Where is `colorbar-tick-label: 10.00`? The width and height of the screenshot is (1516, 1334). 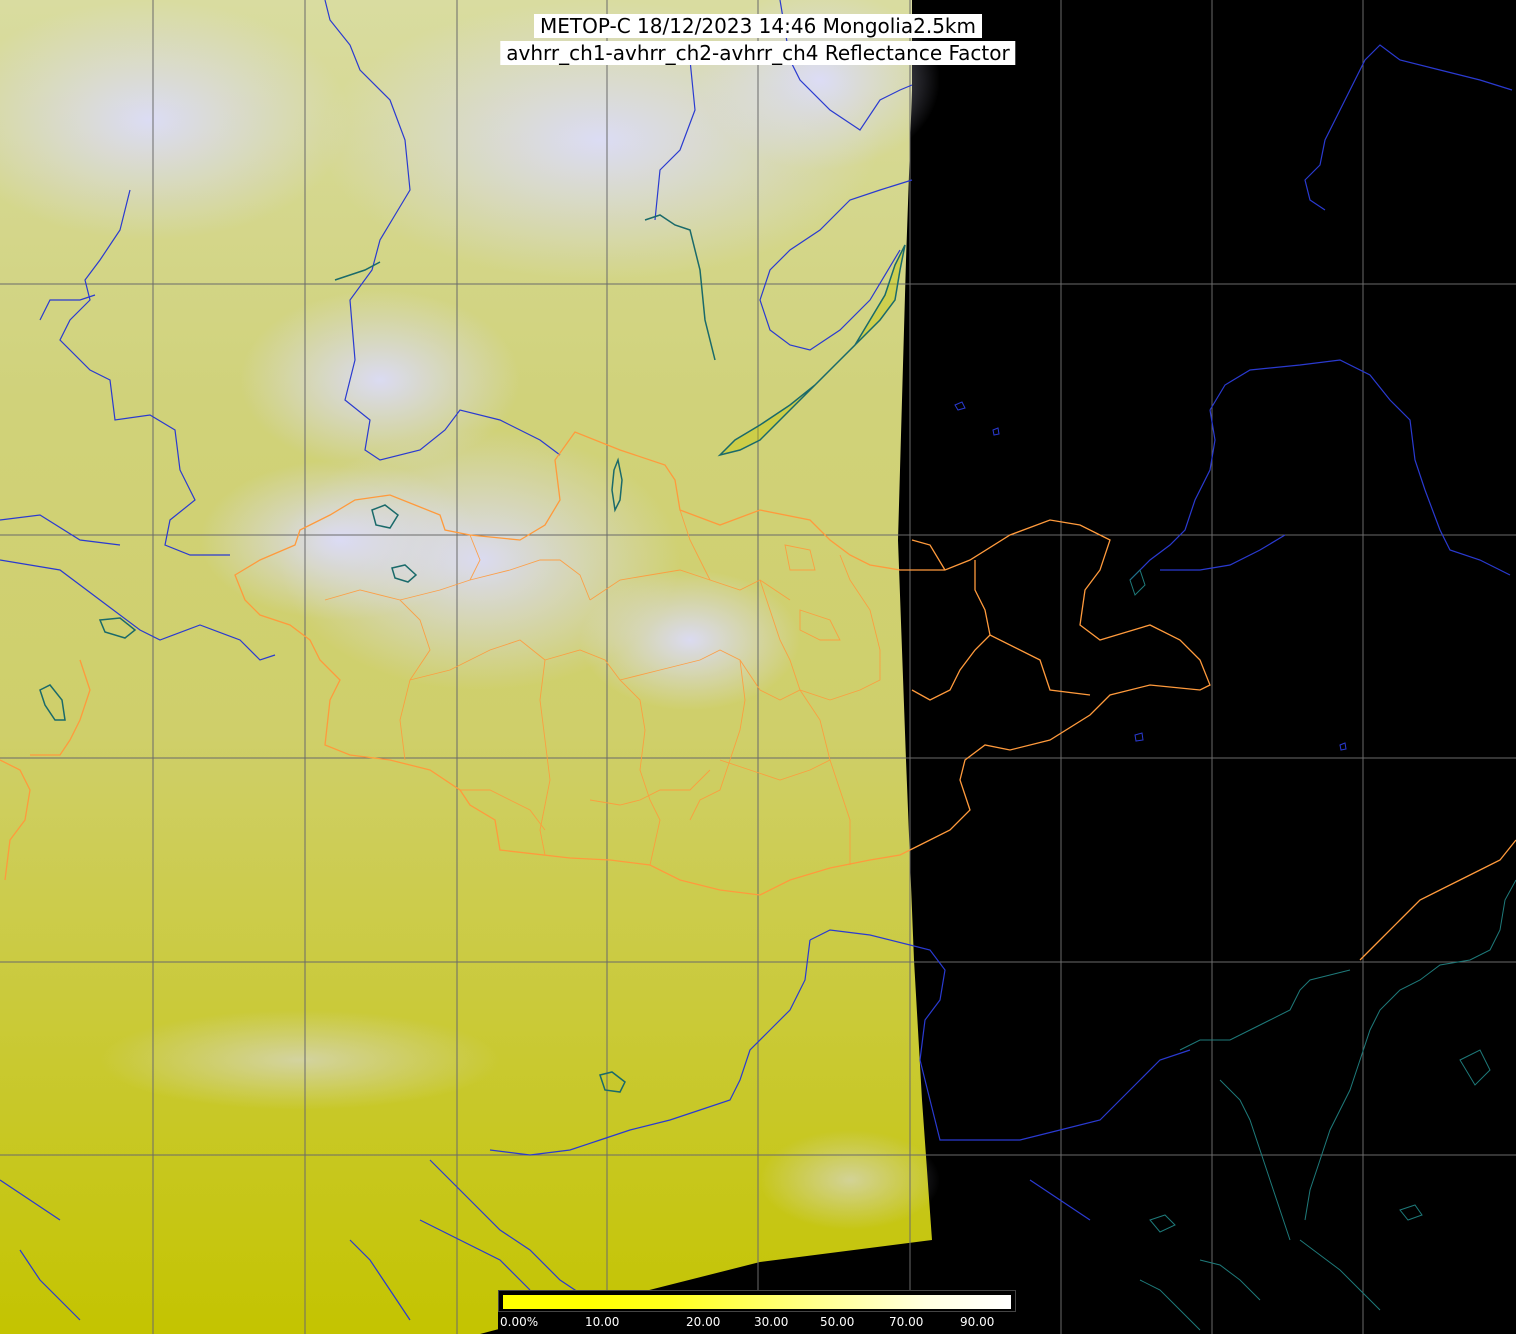
colorbar-tick-label: 10.00 is located at coordinates (602, 1322).